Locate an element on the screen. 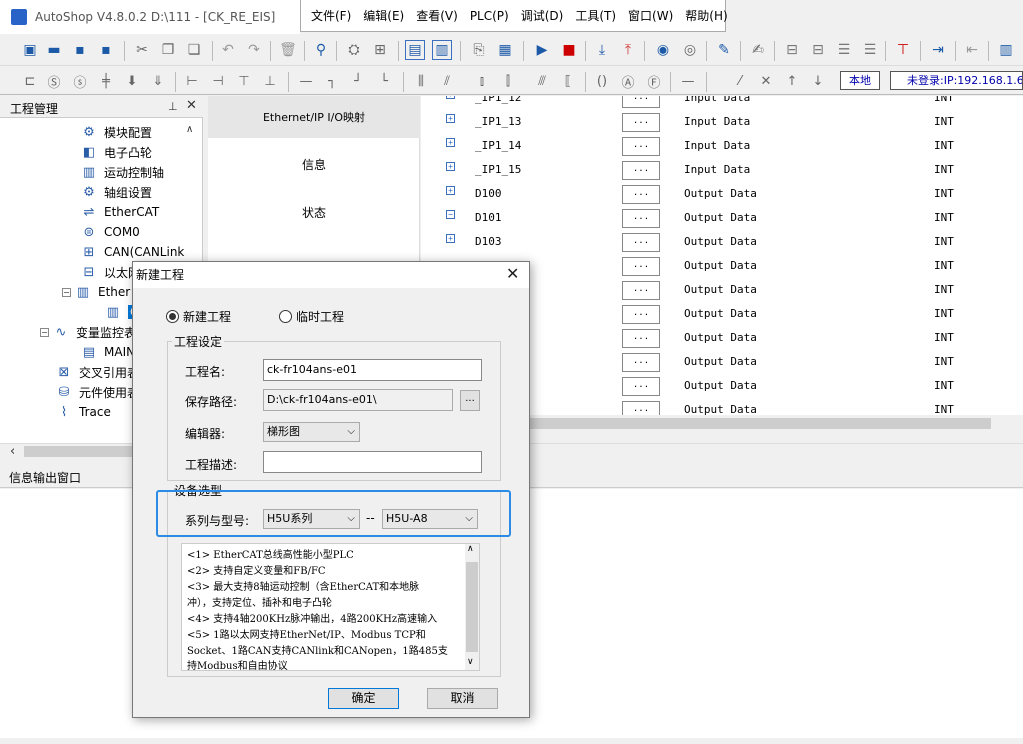  contact-icon: ╪ is located at coordinates (106, 81).